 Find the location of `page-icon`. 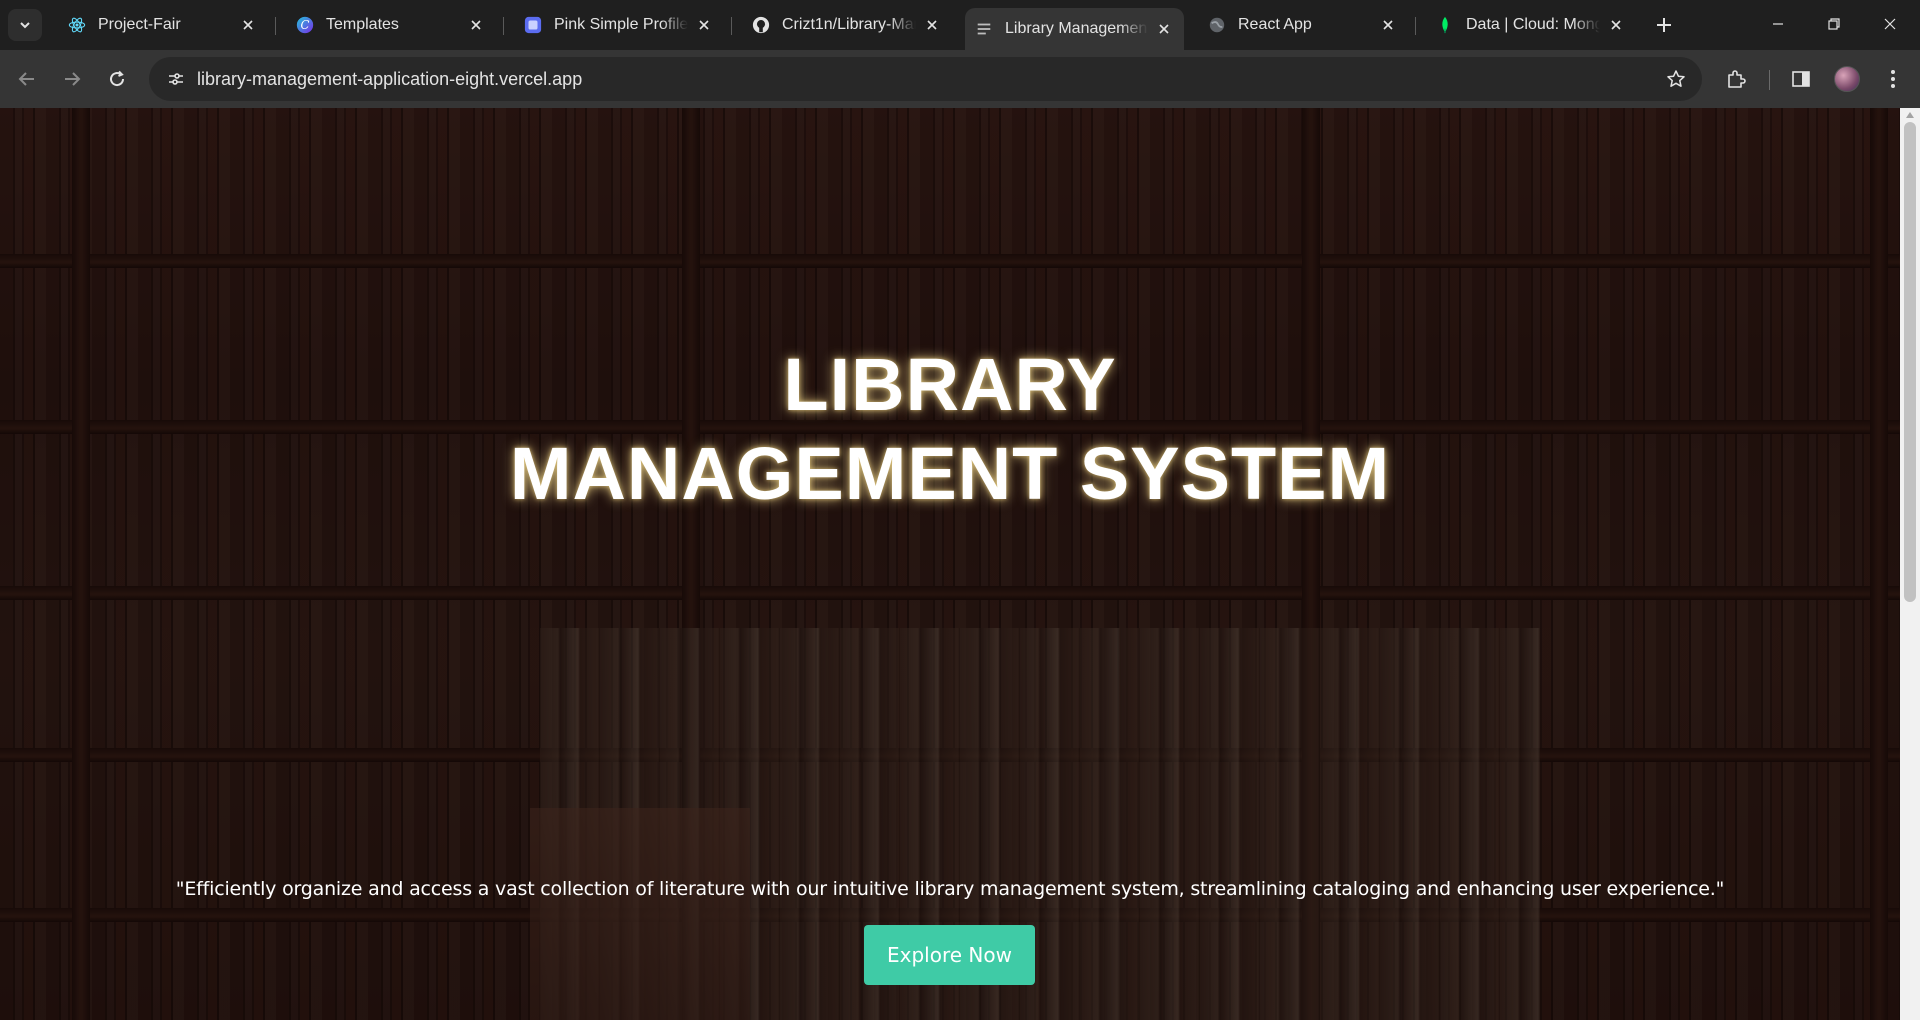

page-icon is located at coordinates (984, 29).